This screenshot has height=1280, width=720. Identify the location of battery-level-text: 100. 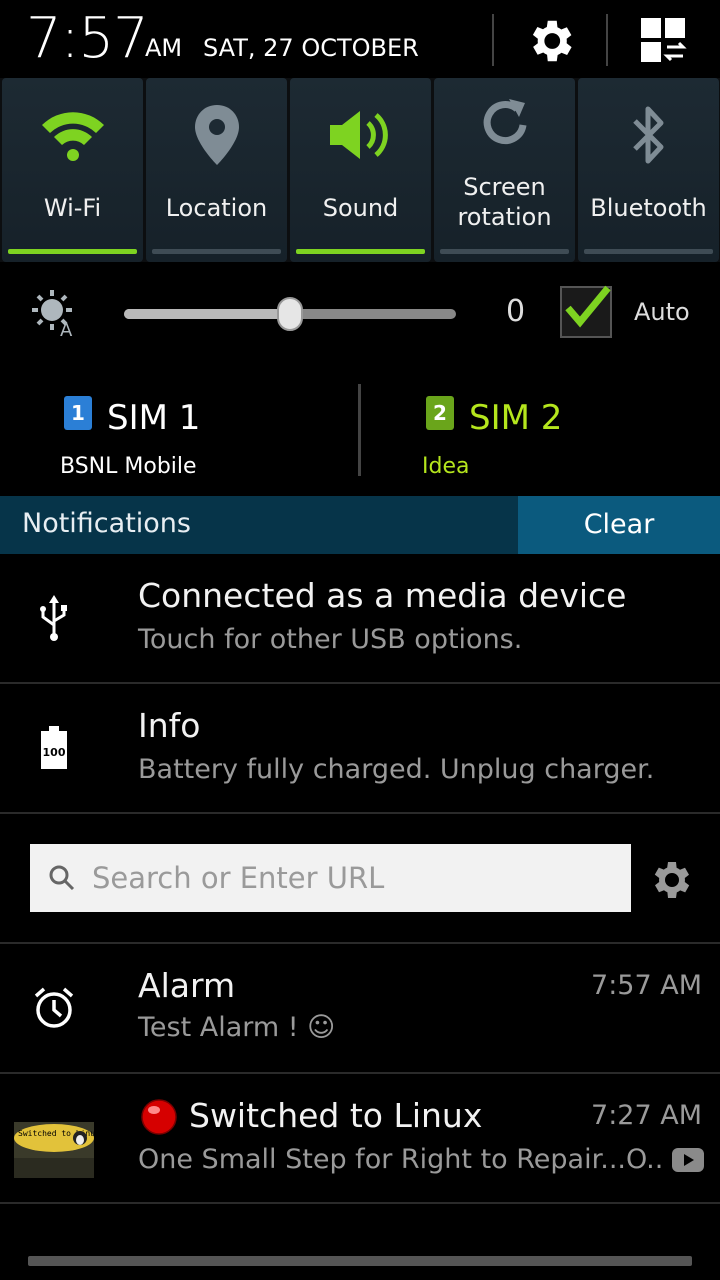
(54, 752).